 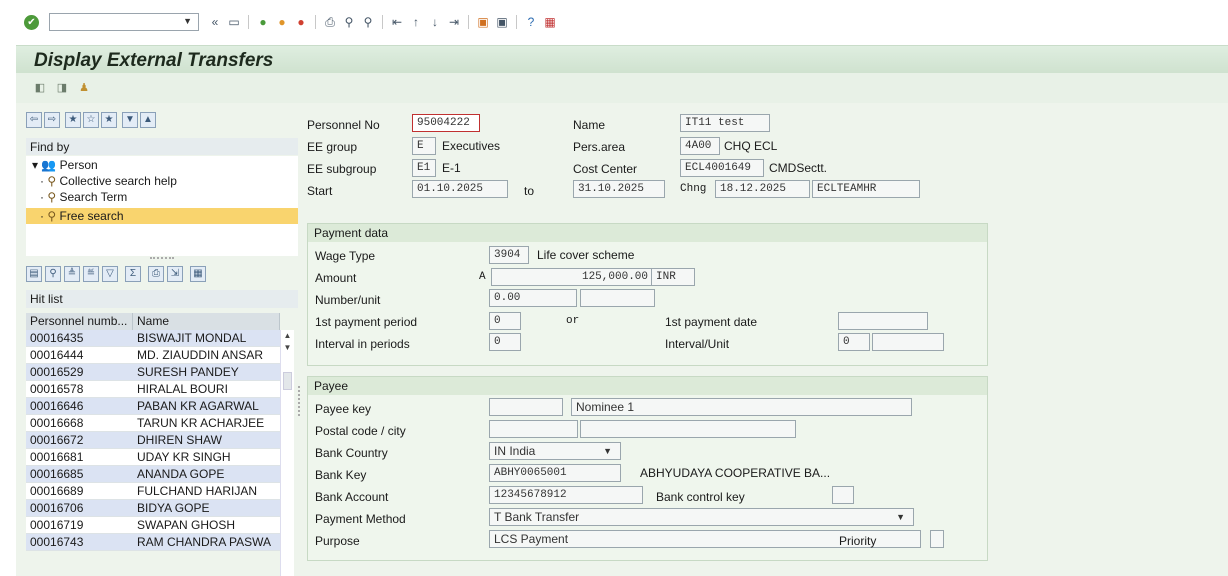 I want to click on table-row: 00016435 BISWAJIT MONDAL, so click(x=153, y=338).